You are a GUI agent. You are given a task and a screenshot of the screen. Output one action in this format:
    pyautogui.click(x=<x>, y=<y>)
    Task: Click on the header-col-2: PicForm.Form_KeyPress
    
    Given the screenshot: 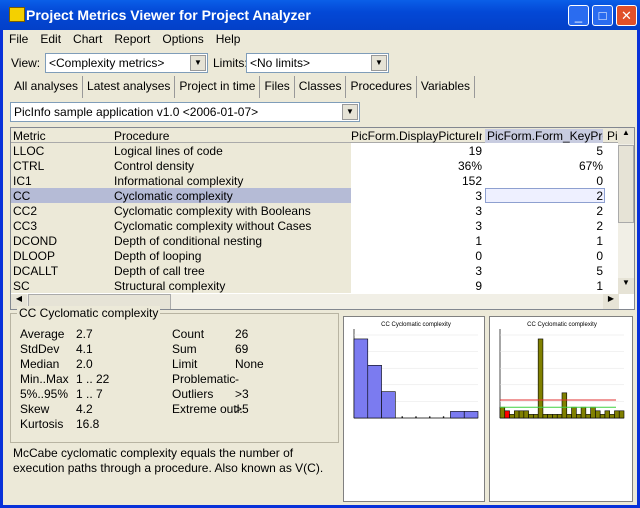 What is the action you would take?
    pyautogui.click(x=544, y=136)
    